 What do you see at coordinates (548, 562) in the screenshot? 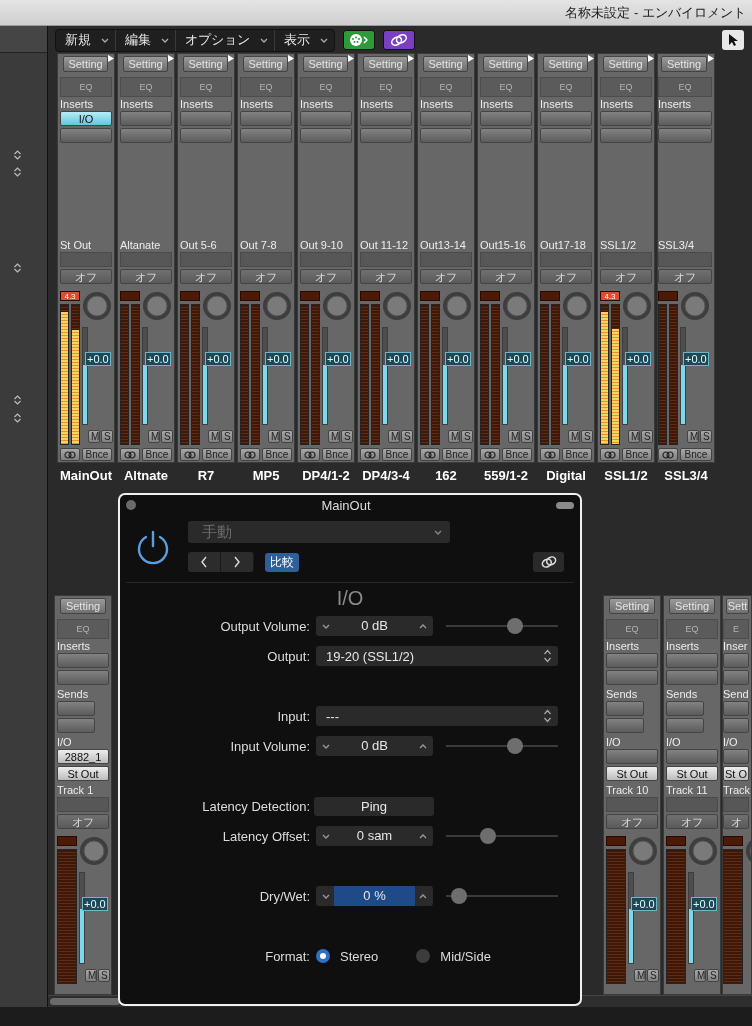
I see `link-button` at bounding box center [548, 562].